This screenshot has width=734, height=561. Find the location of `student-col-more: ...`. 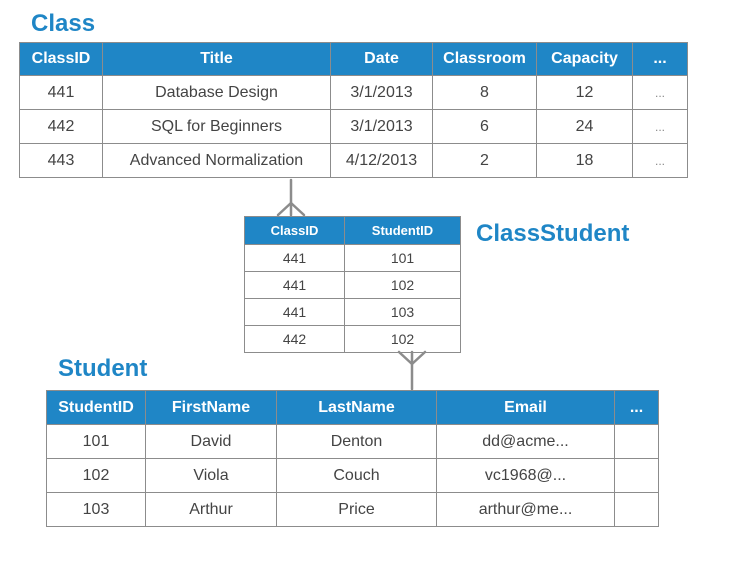

student-col-more: ... is located at coordinates (636, 407).